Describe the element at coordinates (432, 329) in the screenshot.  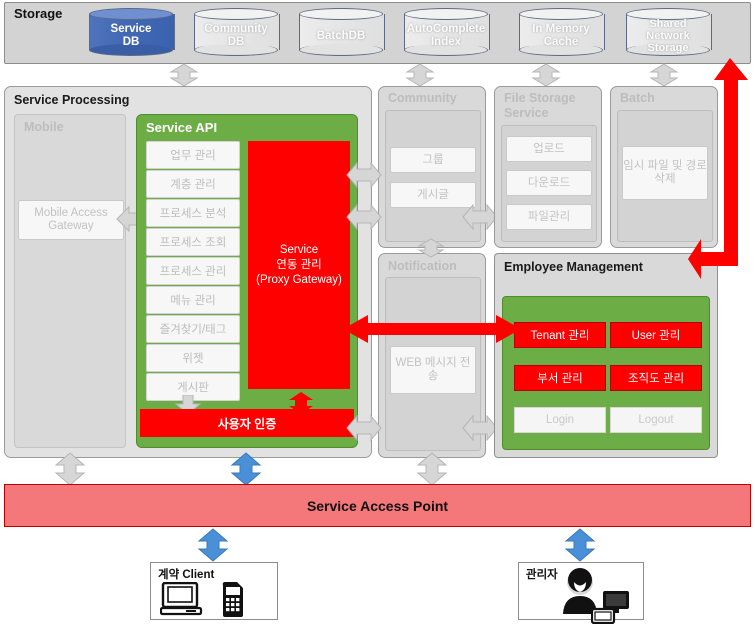
I see `connector-arrow-api-employee-red` at that location.